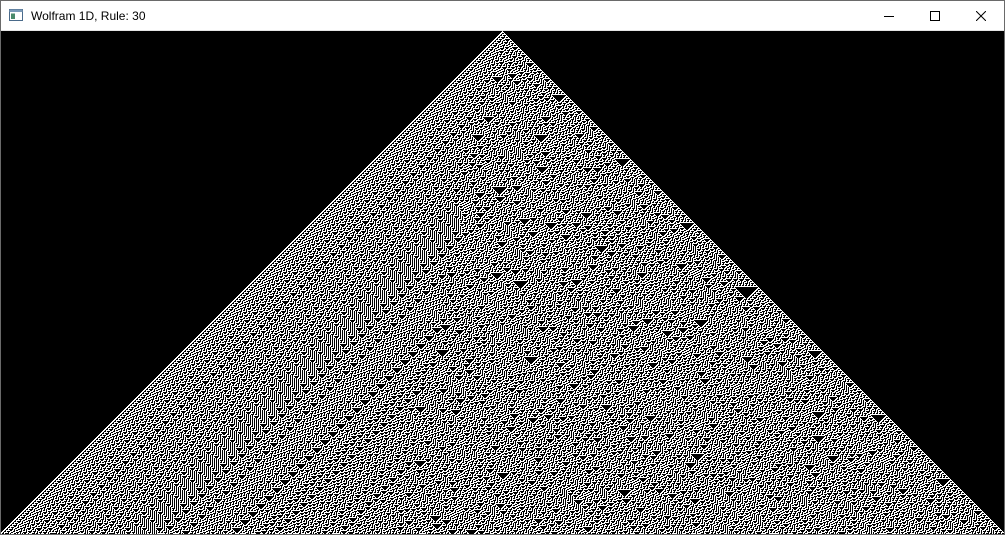  I want to click on app-icon, so click(16, 15).